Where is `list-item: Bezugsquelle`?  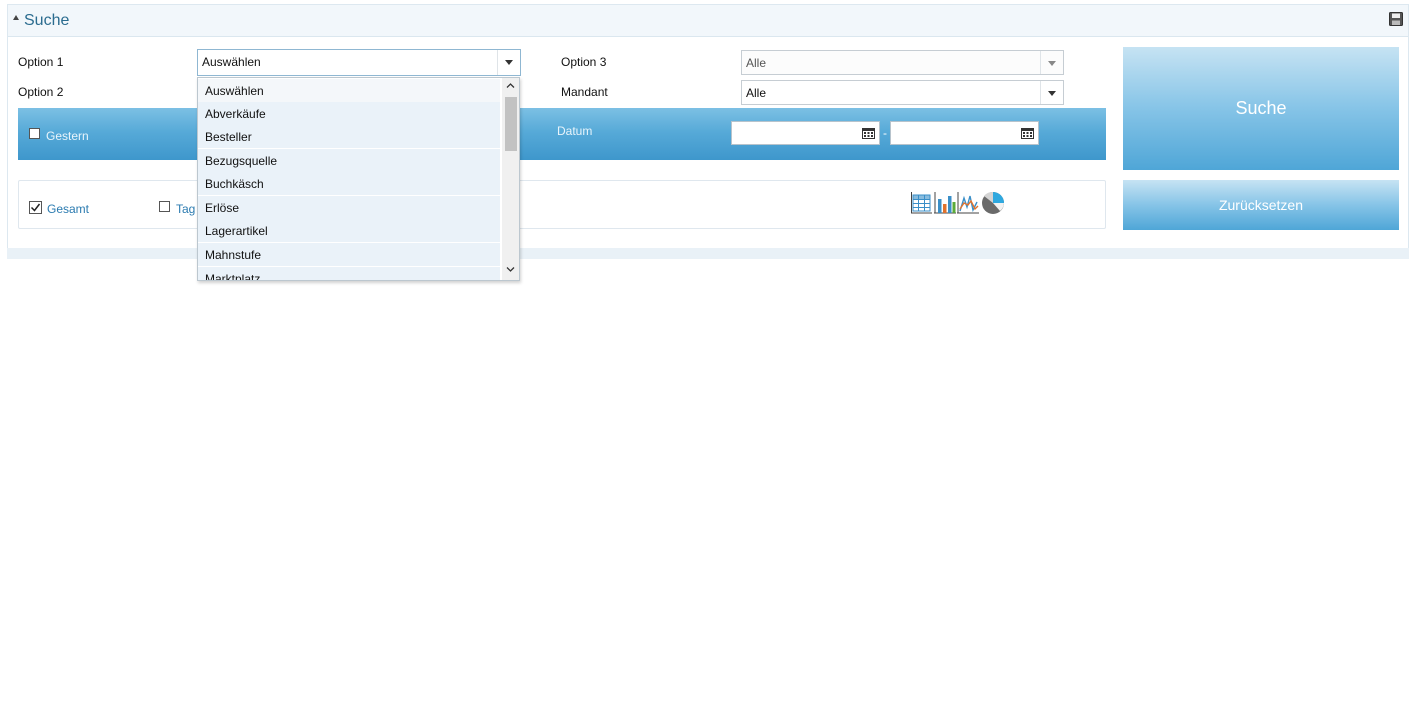
list-item: Bezugsquelle is located at coordinates (349, 160).